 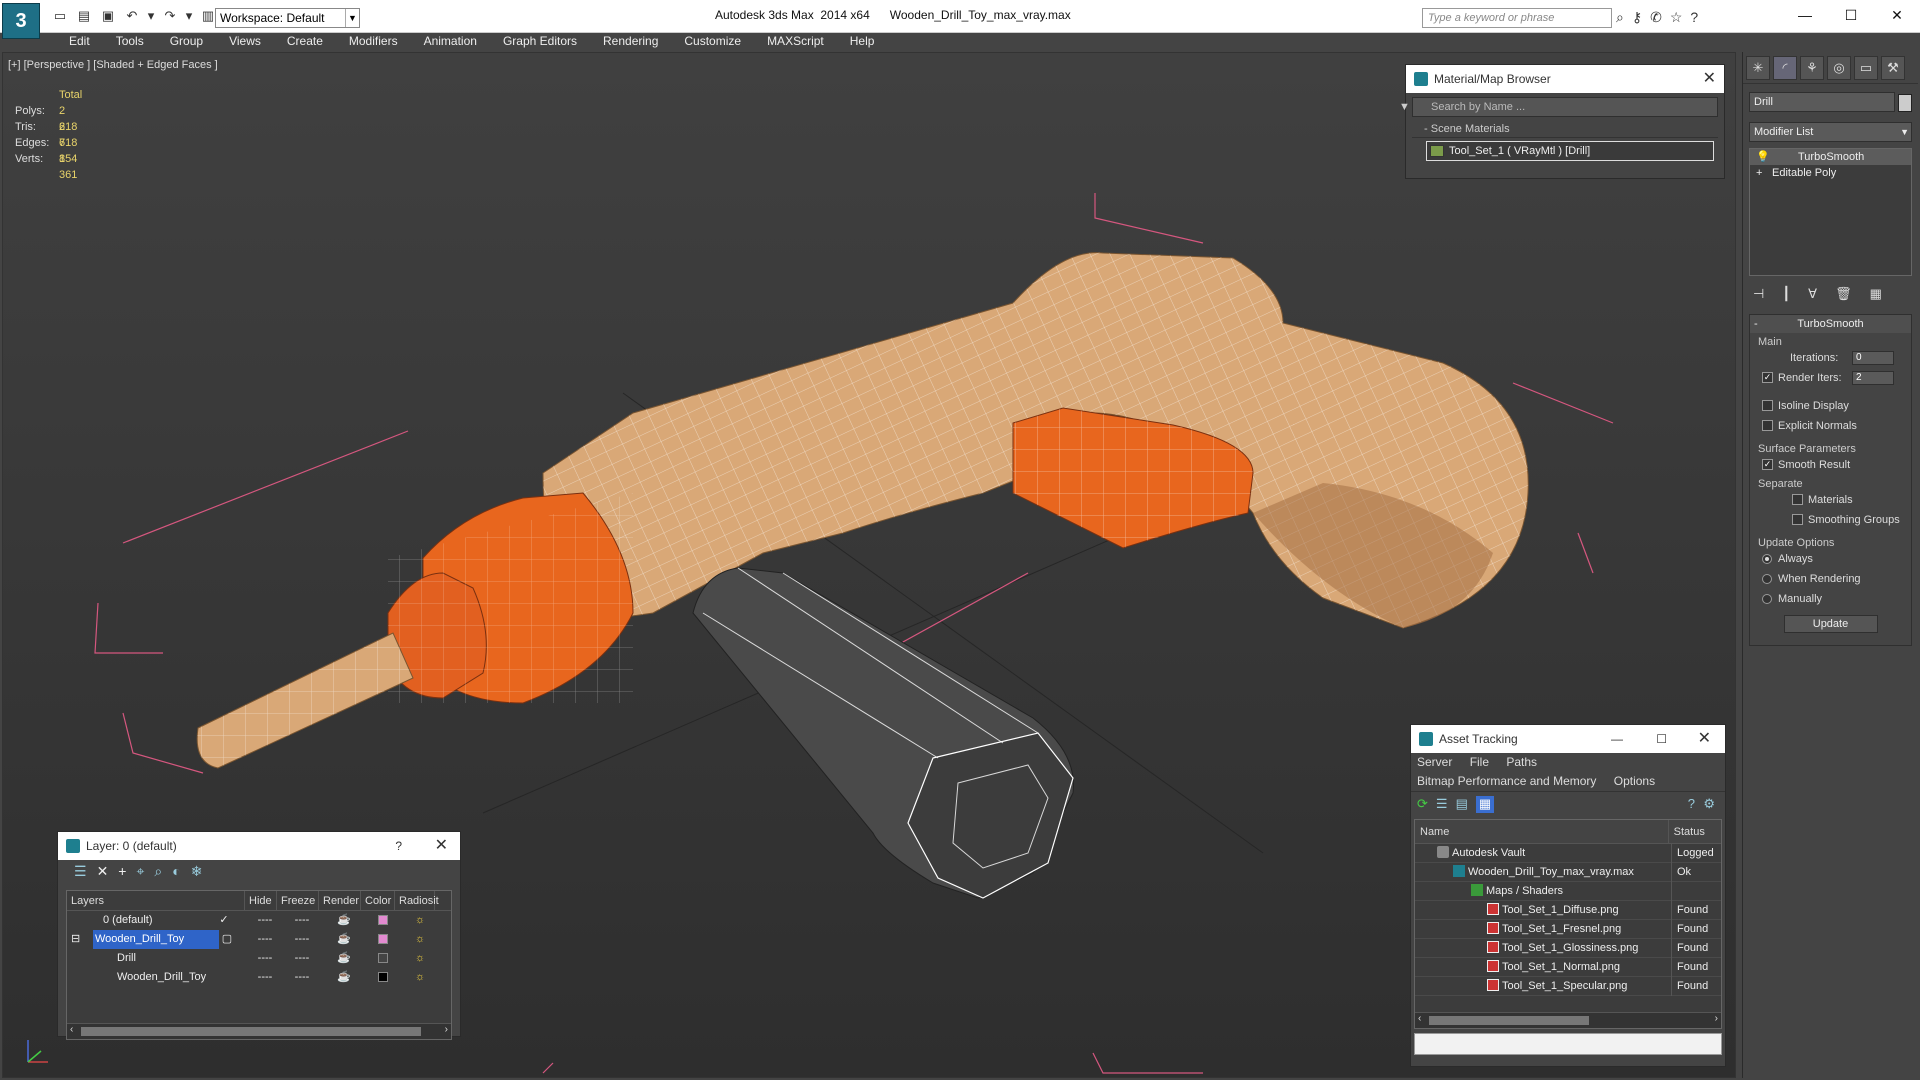 What do you see at coordinates (1570, 151) in the screenshot?
I see `material-item: Tool_Set_1 ( VRayMtl ) [Drill]` at bounding box center [1570, 151].